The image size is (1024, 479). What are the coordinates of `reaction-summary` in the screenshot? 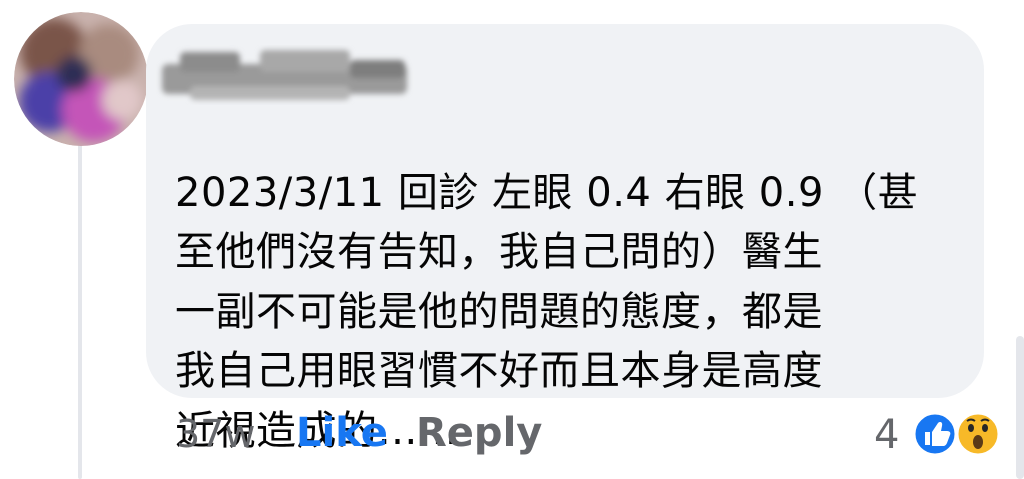 It's located at (960, 434).